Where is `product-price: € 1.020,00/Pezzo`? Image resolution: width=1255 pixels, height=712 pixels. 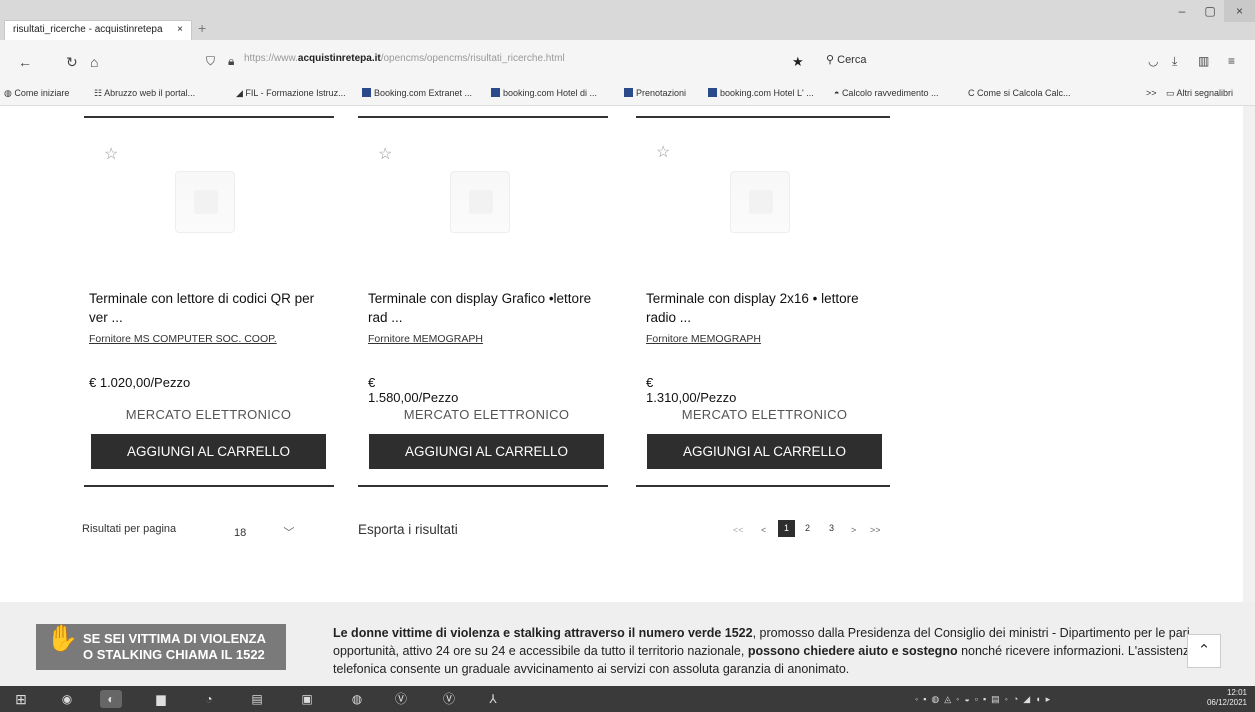 product-price: € 1.020,00/Pezzo is located at coordinates (140, 382).